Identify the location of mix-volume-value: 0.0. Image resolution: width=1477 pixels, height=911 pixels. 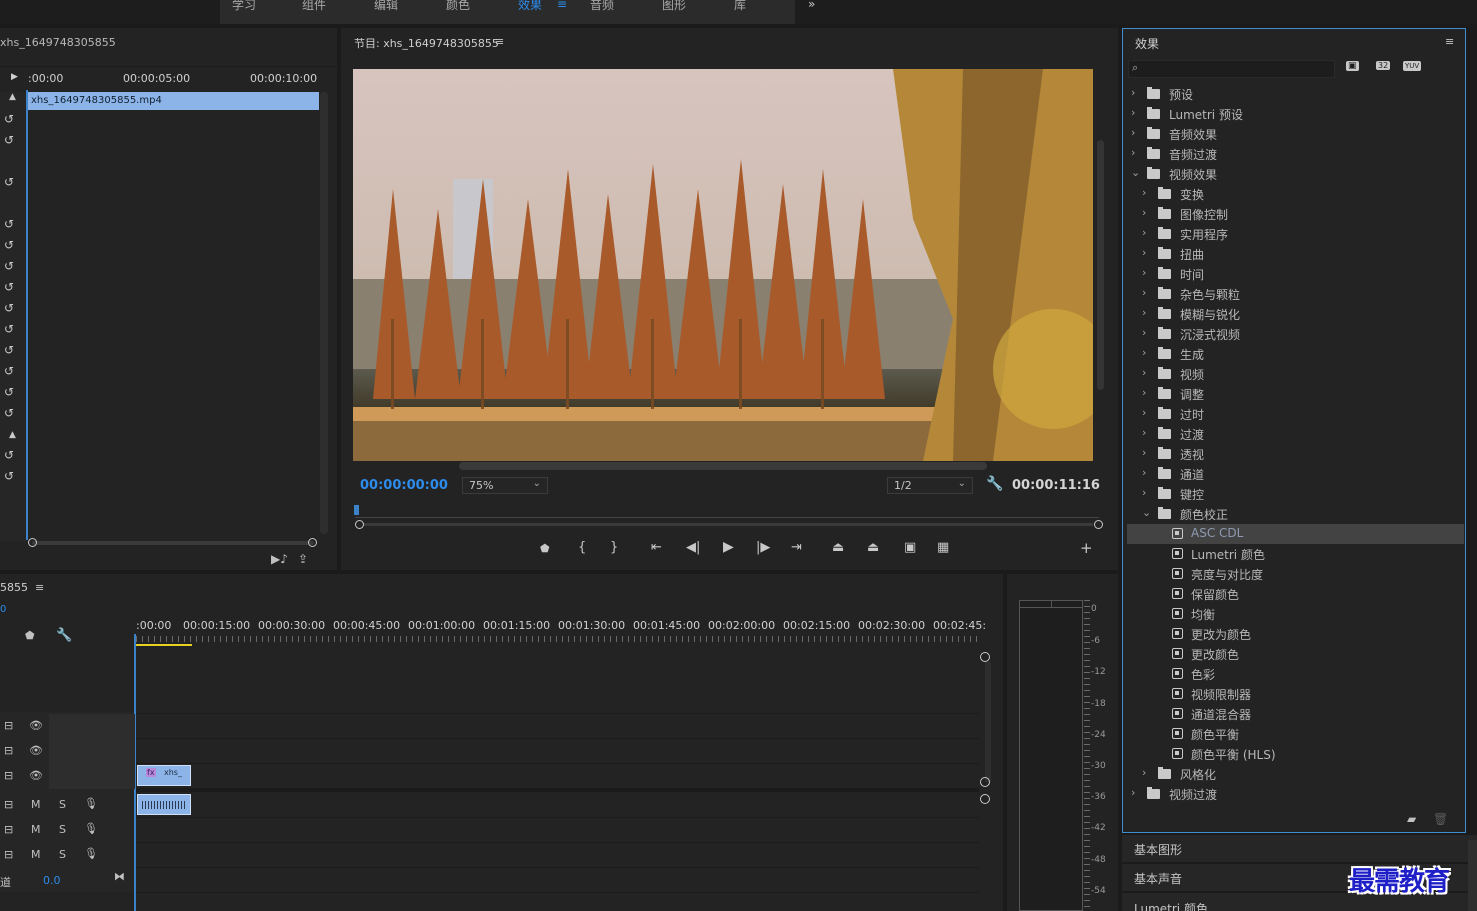
(52, 880).